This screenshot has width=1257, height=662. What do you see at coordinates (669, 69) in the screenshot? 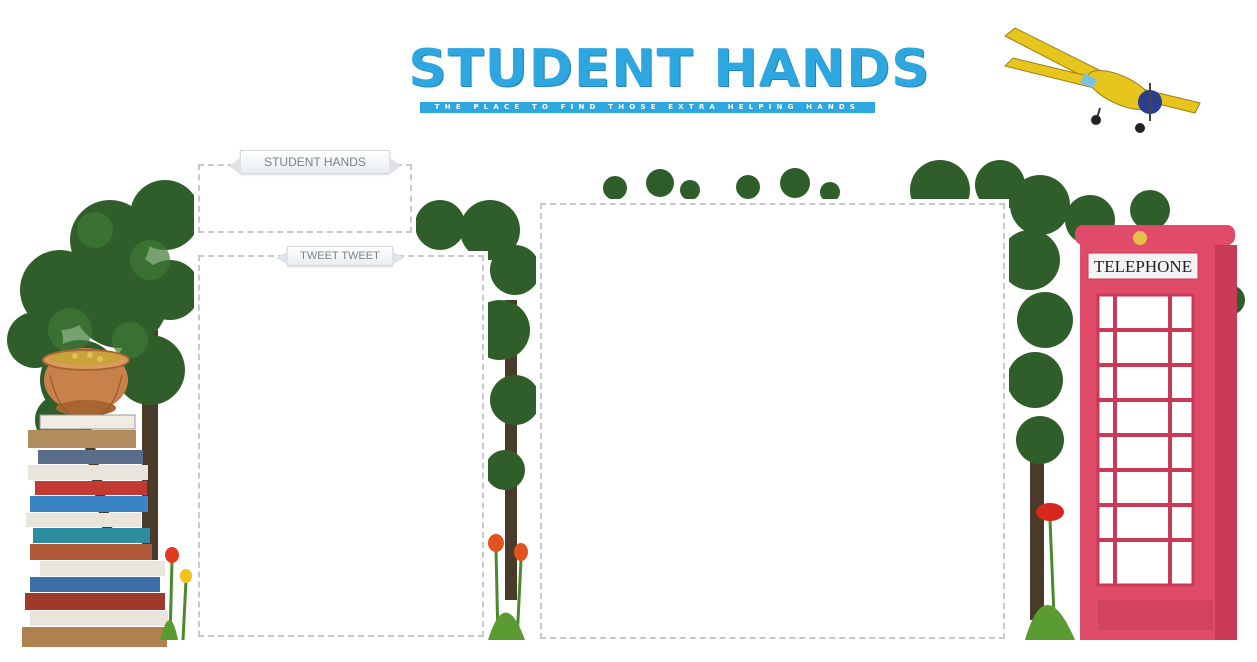
I see `site-title: STUDENT HANDS` at bounding box center [669, 69].